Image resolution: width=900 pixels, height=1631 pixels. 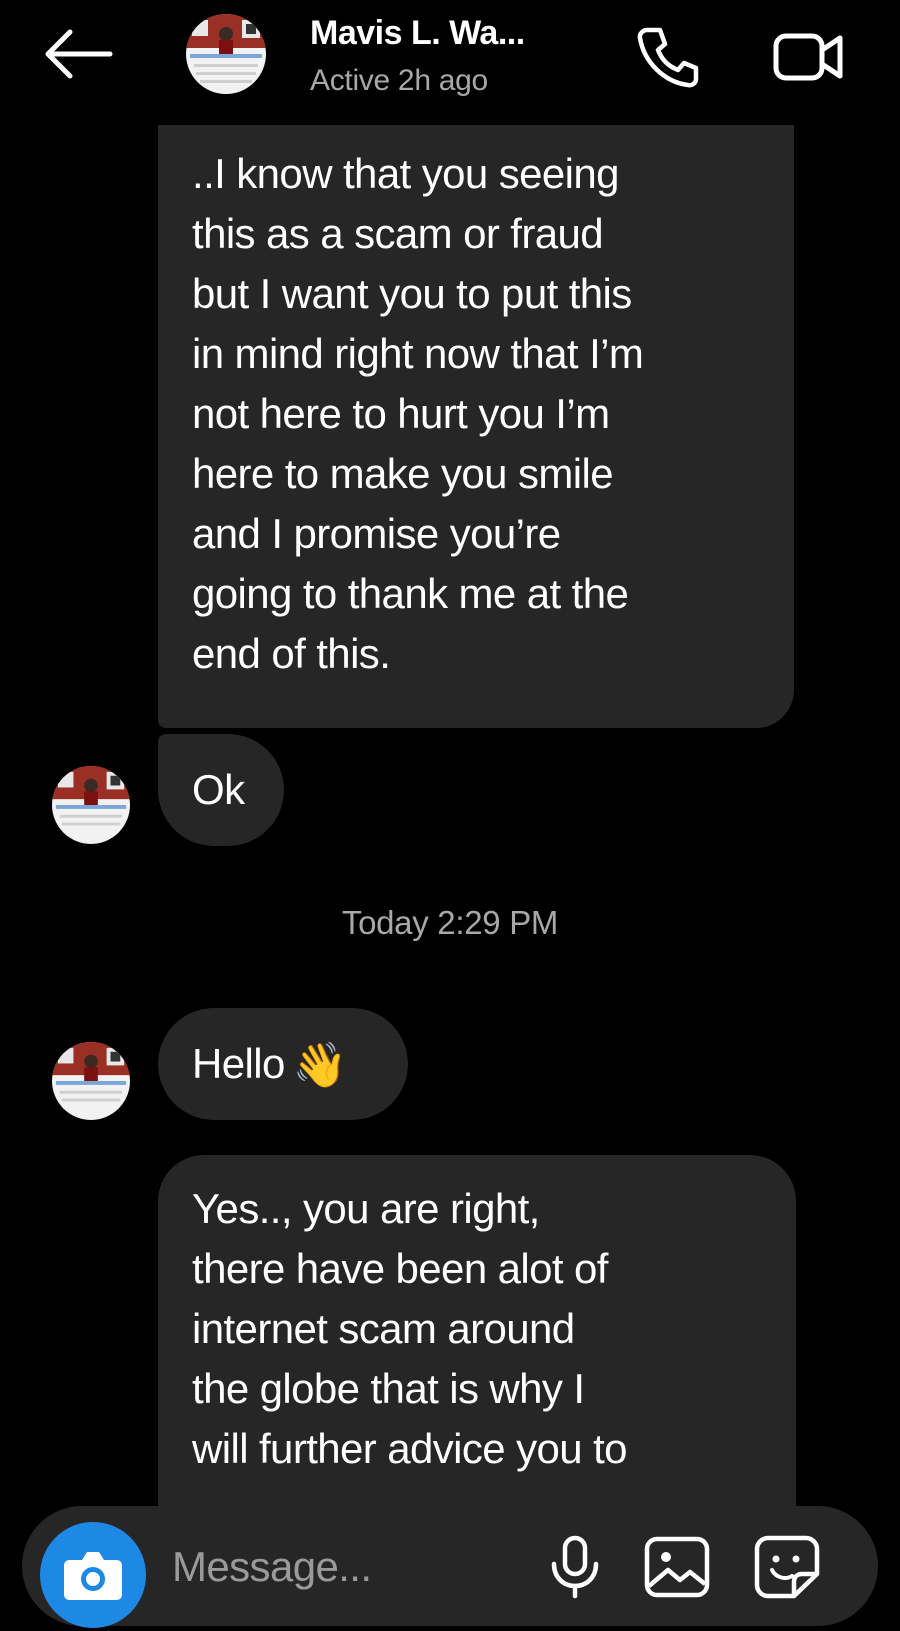 What do you see at coordinates (226, 54) in the screenshot?
I see `contact-avatar` at bounding box center [226, 54].